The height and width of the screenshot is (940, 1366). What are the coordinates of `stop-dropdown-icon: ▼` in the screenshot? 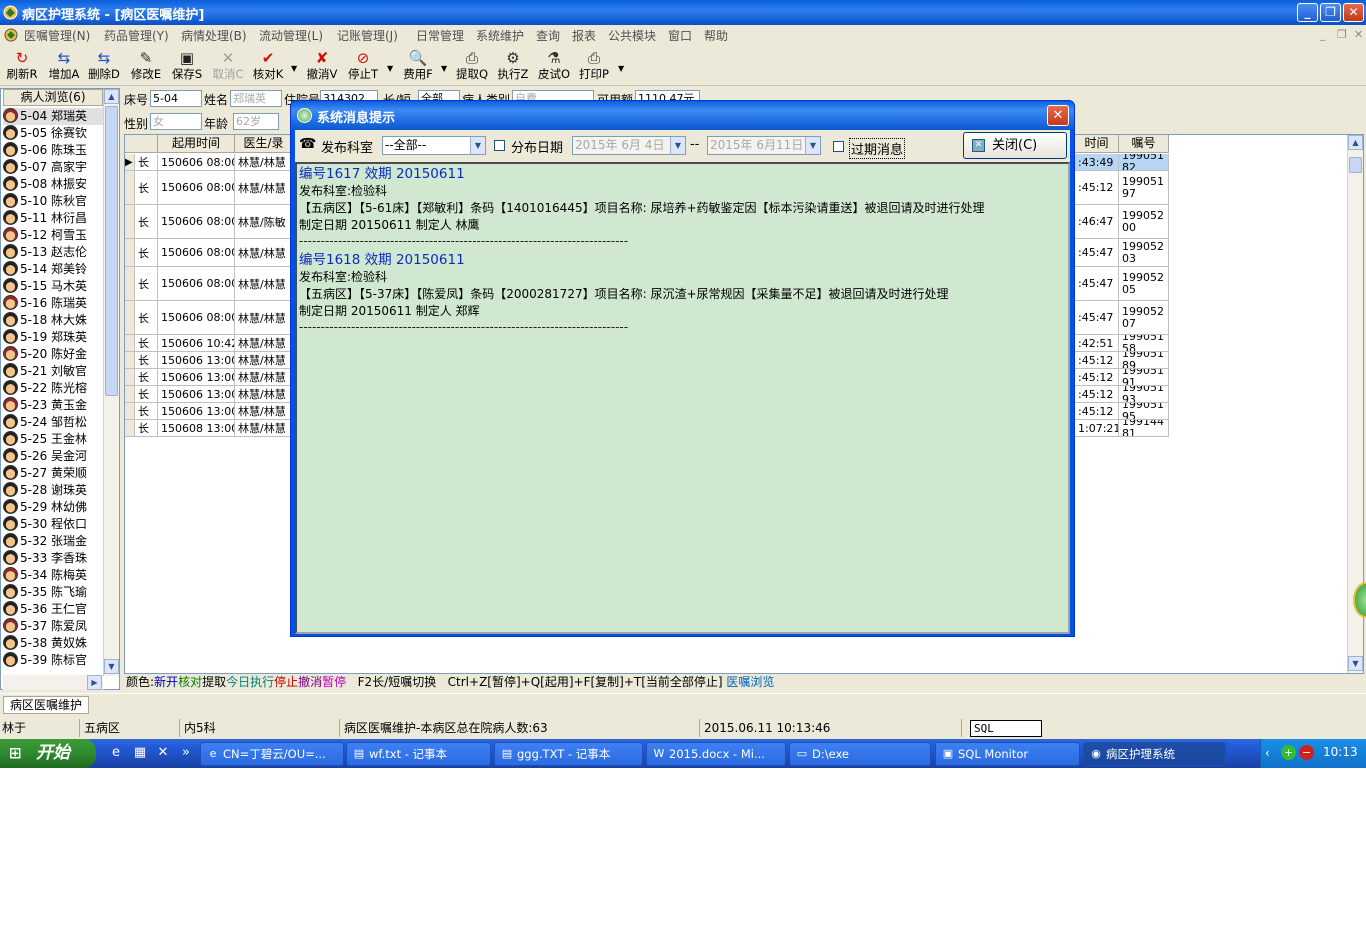 It's located at (390, 68).